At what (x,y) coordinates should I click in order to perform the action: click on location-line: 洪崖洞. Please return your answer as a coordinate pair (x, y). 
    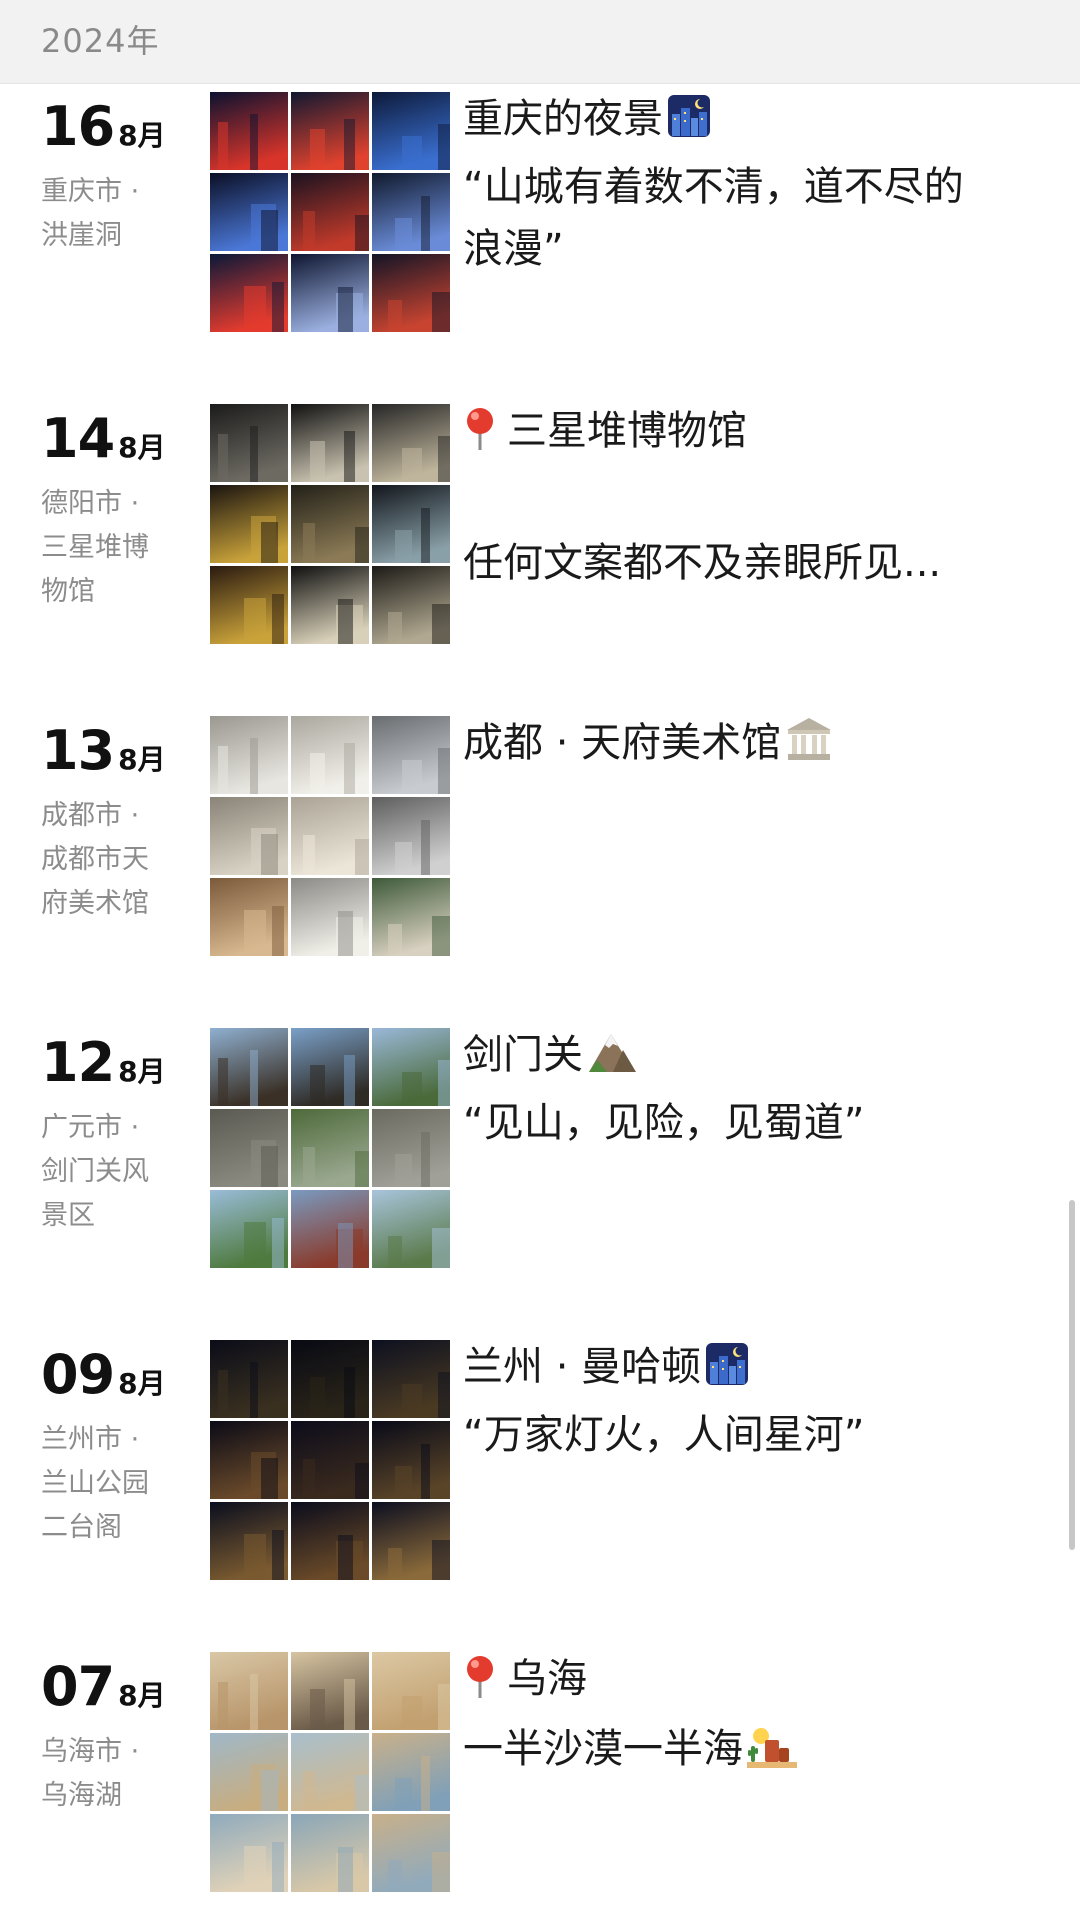
    Looking at the image, I should click on (81, 235).